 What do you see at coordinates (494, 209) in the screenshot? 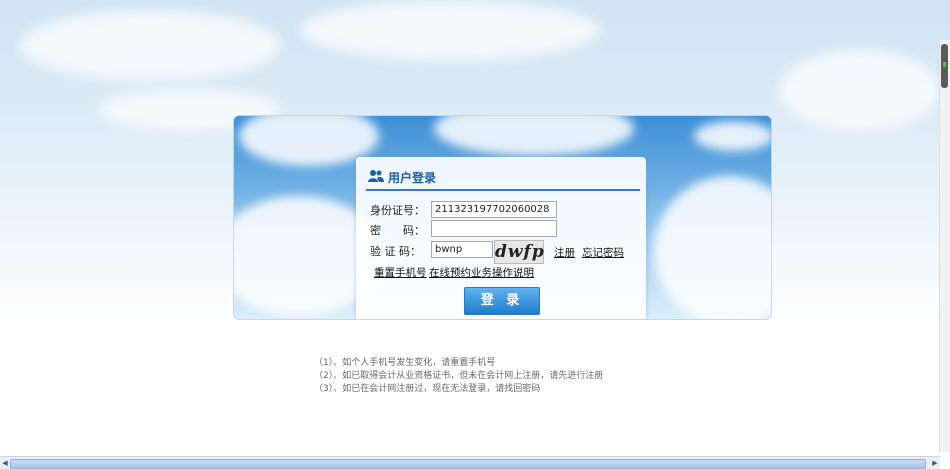
I see `id-number-input: 211323197702060028` at bounding box center [494, 209].